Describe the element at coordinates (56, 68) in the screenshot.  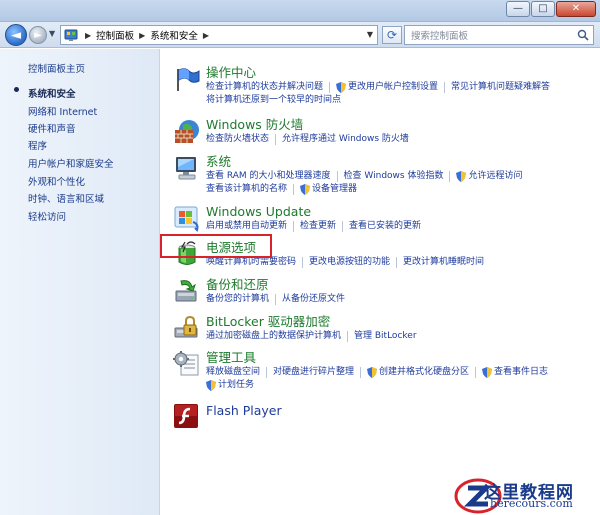
I see `sidebar-item-home: 控制面板主页` at that location.